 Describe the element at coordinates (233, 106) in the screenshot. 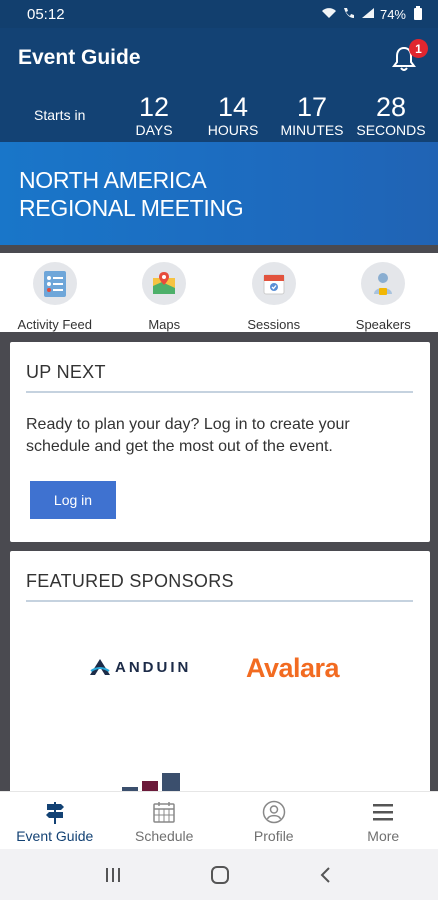

I see `countdown-value: 14` at that location.